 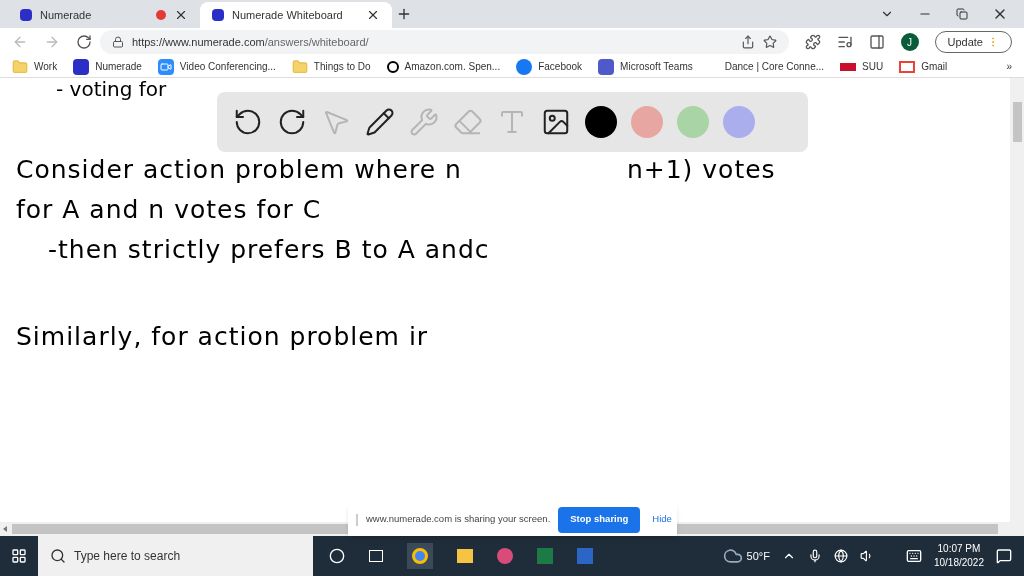 I want to click on restore-icon, so click(x=962, y=14).